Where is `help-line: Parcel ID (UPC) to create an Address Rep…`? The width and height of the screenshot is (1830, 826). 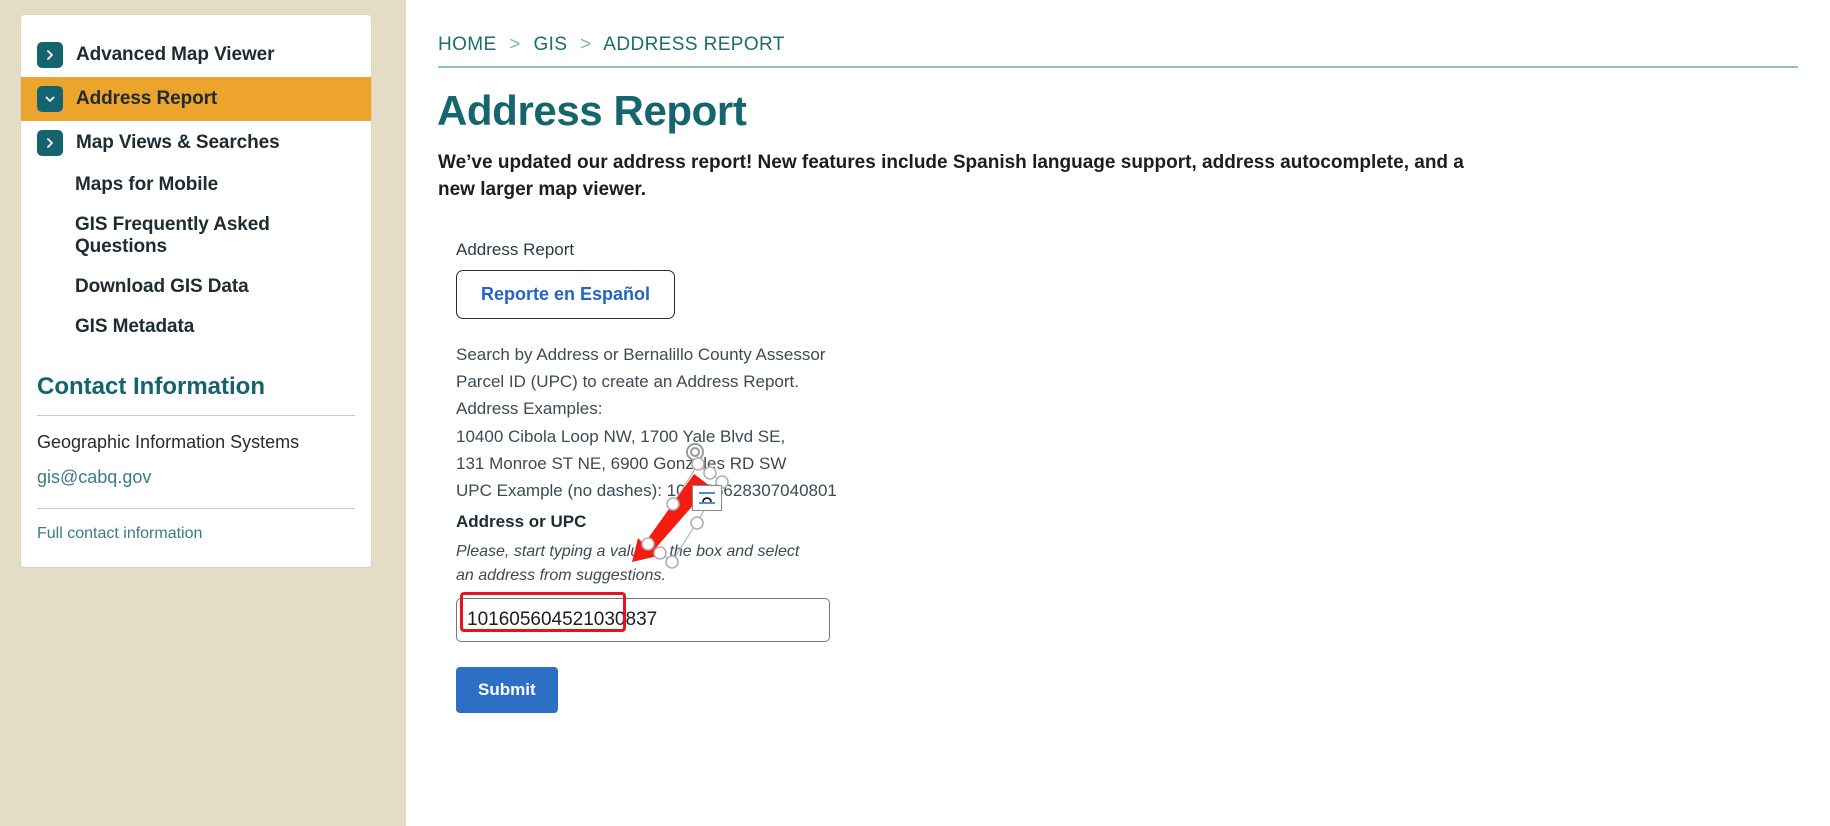 help-line: Parcel ID (UPC) to create an Address Rep… is located at coordinates (627, 382).